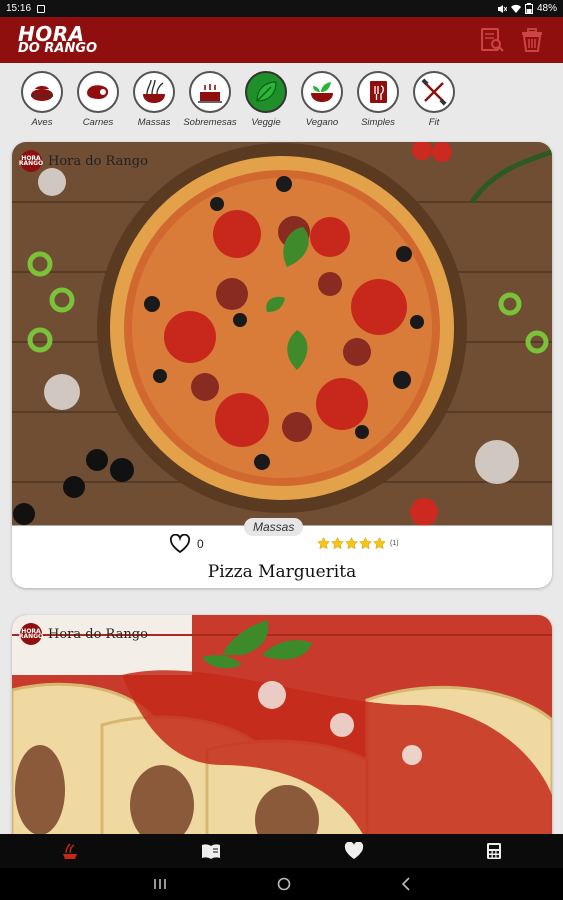  I want to click on recents-icon, so click(160, 884).